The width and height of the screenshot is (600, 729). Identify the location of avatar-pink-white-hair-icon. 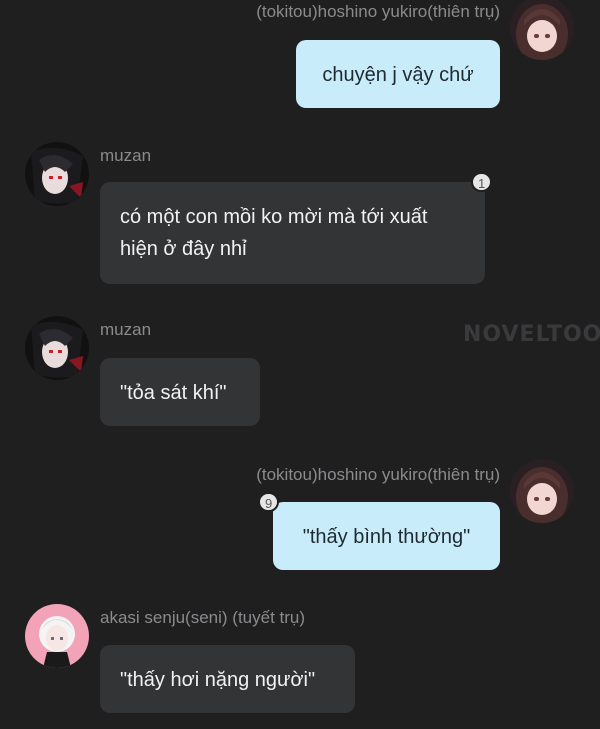
(57, 636).